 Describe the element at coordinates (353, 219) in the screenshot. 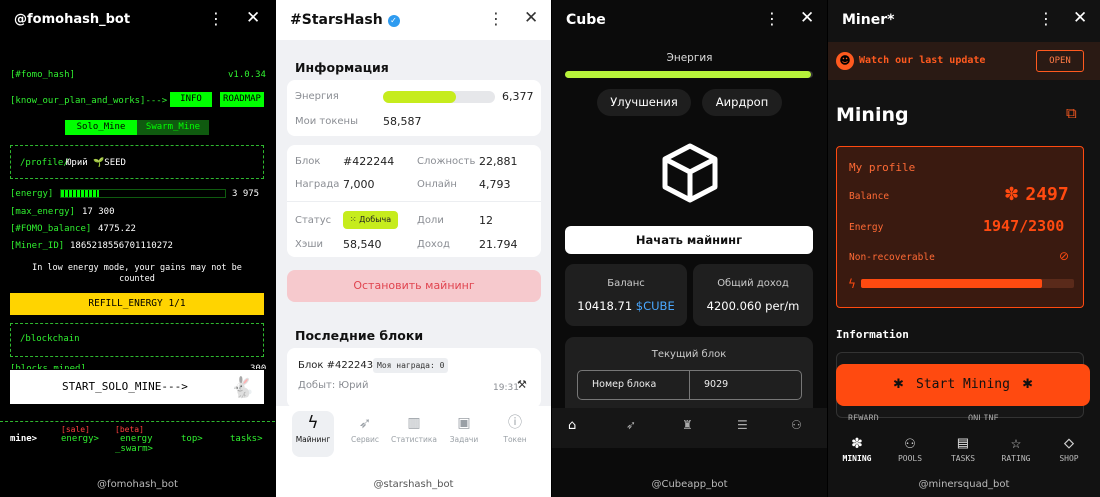

I see `loading-icon: ⁙` at that location.